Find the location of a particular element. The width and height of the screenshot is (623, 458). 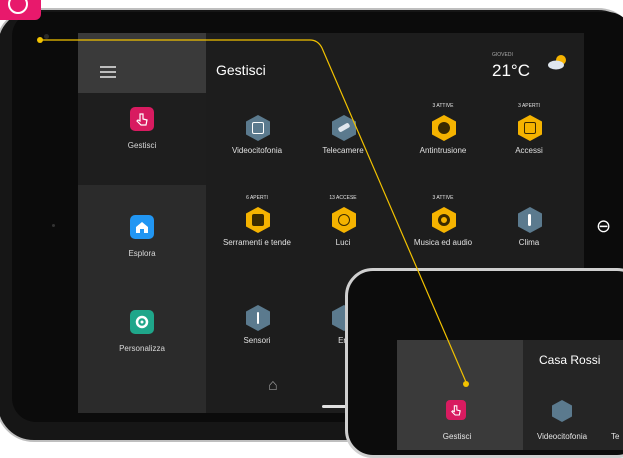

tile-label: Sensori is located at coordinates (257, 340).